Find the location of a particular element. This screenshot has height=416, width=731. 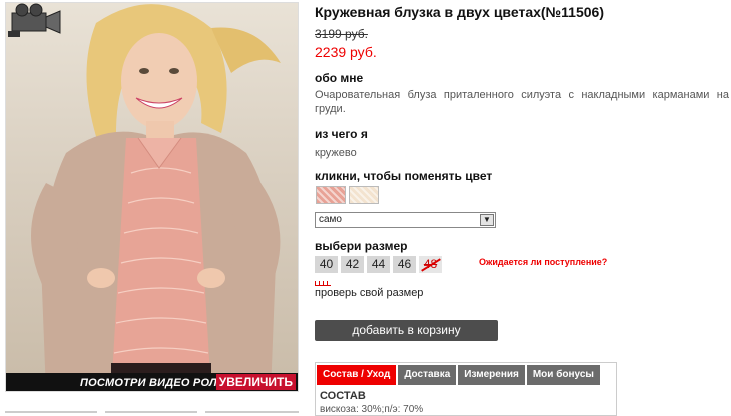

material-text: кружево is located at coordinates (336, 153).